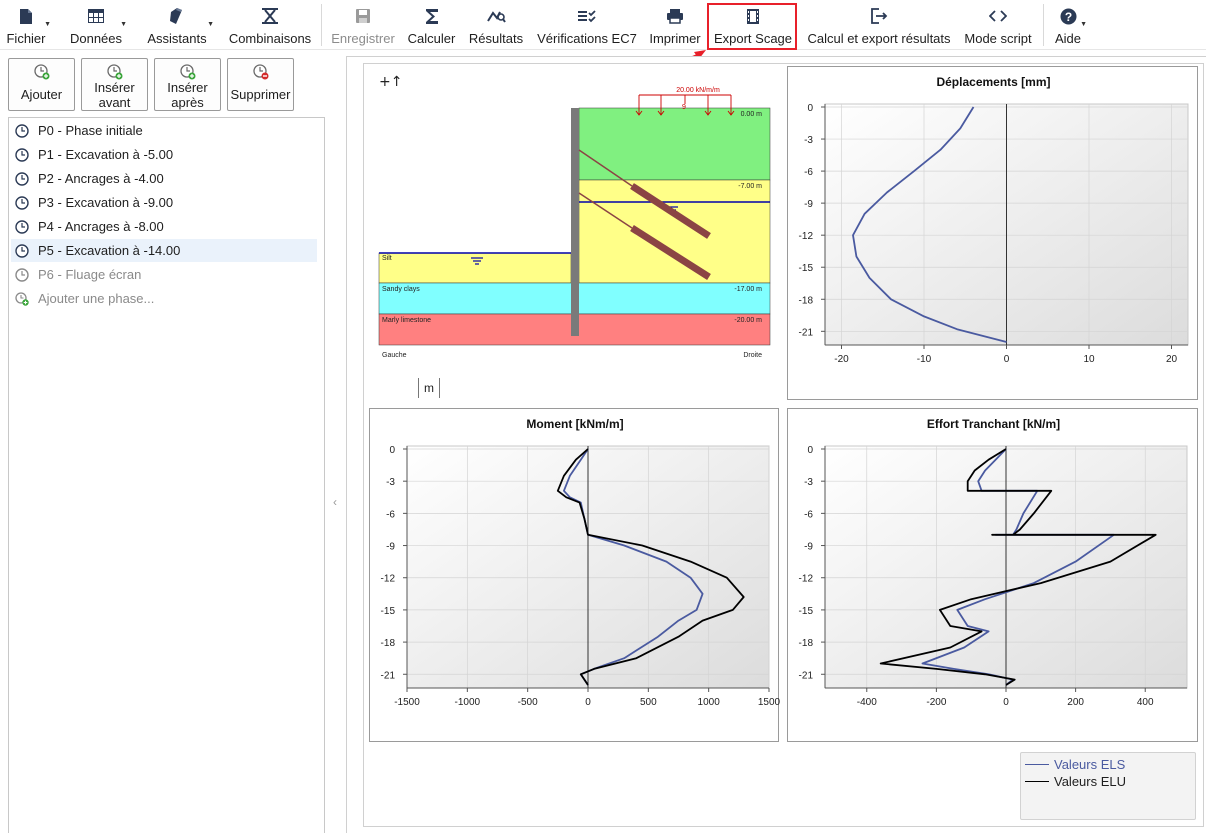 The height and width of the screenshot is (833, 1206). Describe the element at coordinates (752, 114) in the screenshot. I see `level-label: 0.00 m` at that location.